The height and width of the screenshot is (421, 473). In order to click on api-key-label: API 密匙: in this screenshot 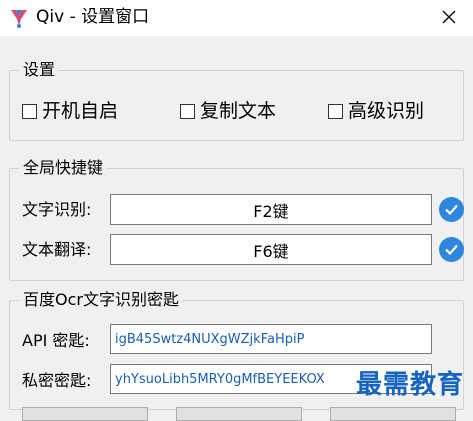, I will do `click(56, 340)`.